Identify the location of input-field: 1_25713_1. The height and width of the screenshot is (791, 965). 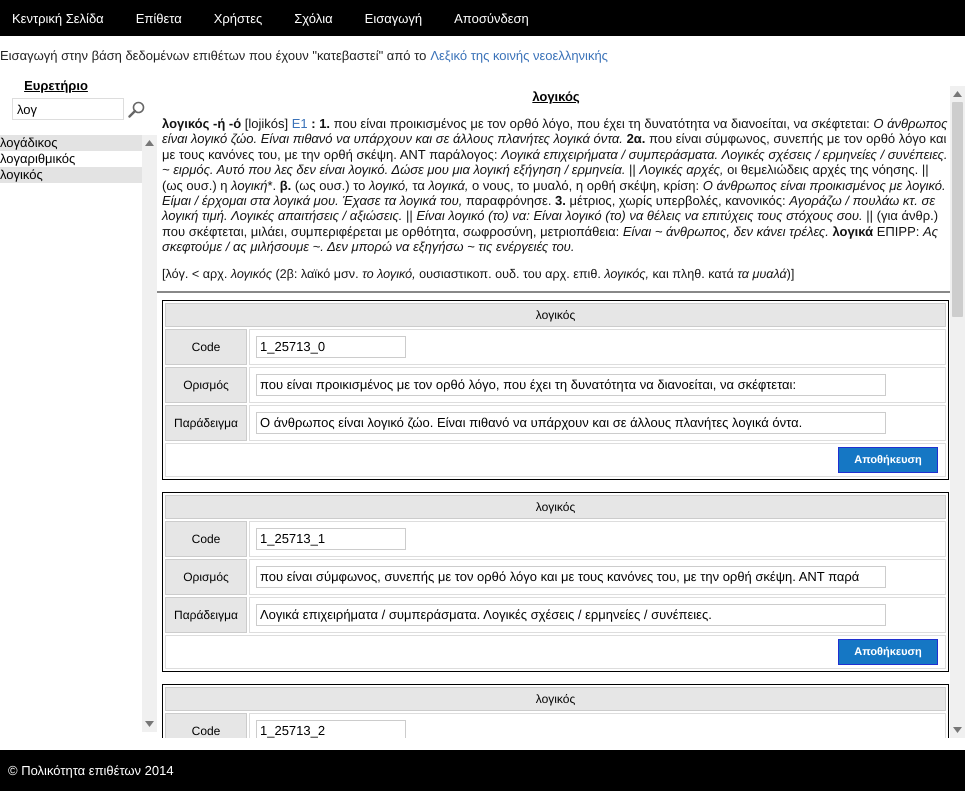
(331, 539).